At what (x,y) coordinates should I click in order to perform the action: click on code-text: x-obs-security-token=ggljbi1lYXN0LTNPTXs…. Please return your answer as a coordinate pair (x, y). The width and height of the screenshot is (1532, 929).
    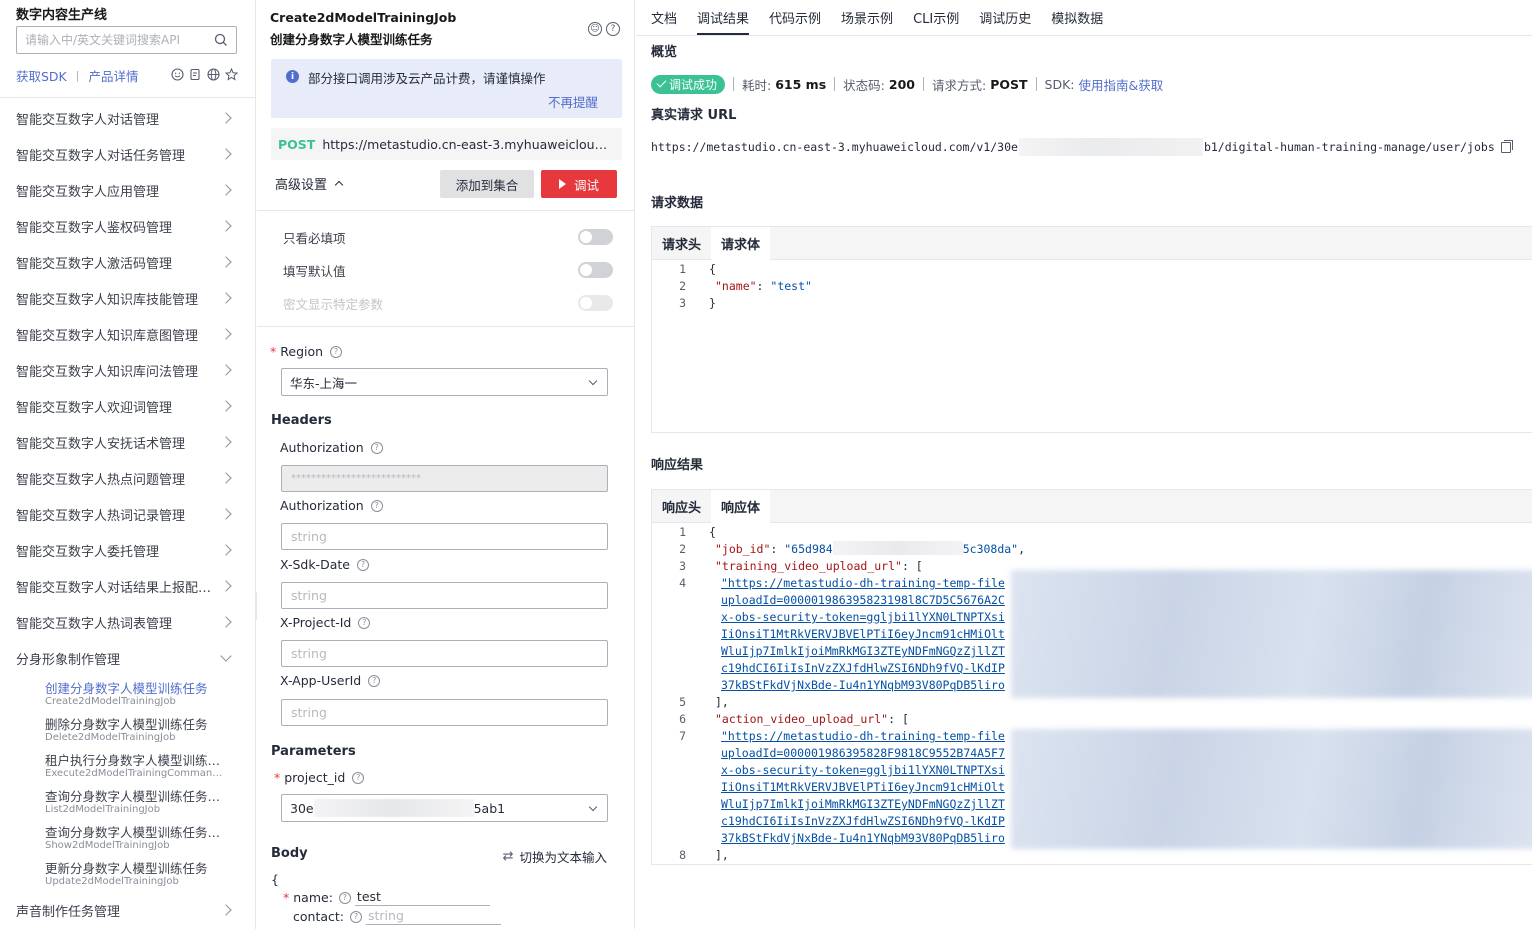
    Looking at the image, I should click on (850, 770).